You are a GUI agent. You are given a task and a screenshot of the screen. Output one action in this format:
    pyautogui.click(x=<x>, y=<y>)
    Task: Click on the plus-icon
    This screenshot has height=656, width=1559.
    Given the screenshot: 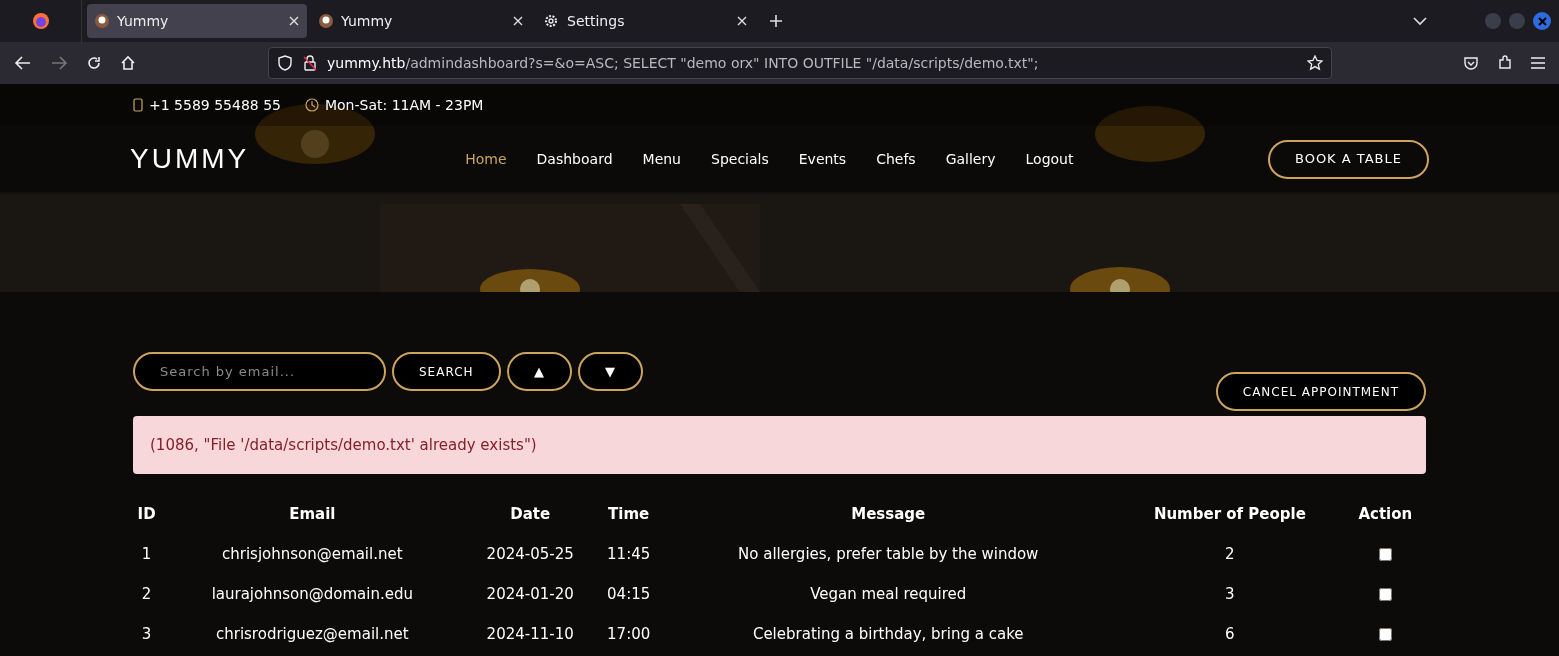 What is the action you would take?
    pyautogui.click(x=776, y=21)
    